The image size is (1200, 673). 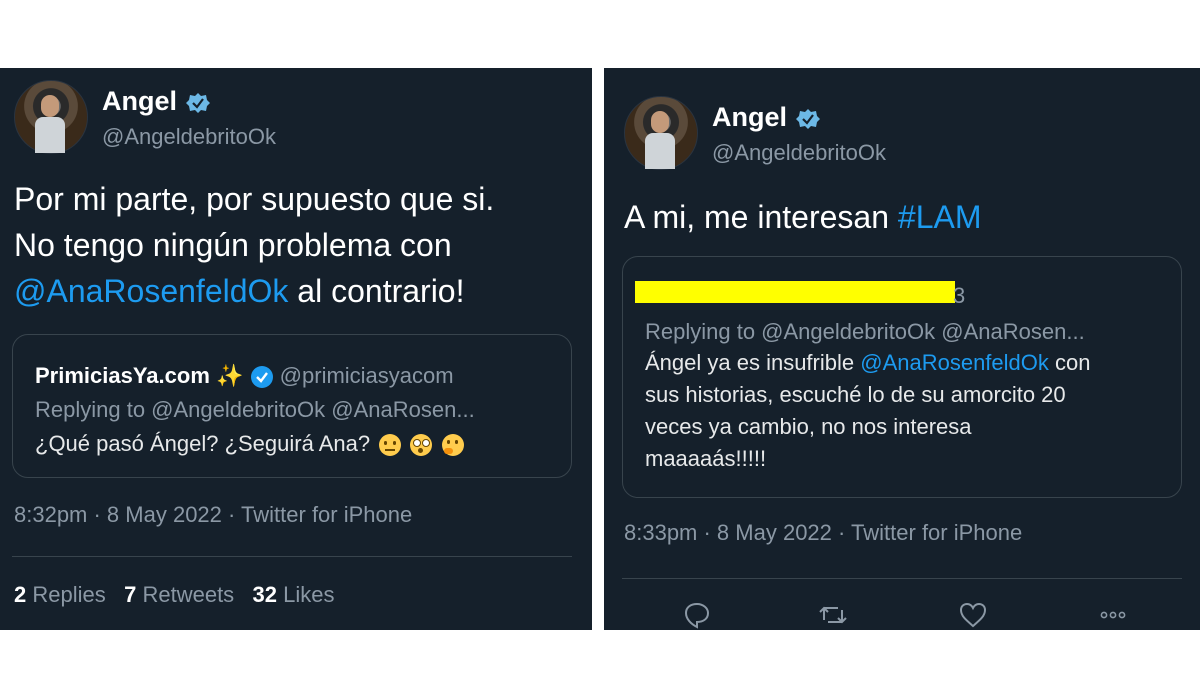 What do you see at coordinates (230, 375) in the screenshot?
I see `sparkle-icon: ✨` at bounding box center [230, 375].